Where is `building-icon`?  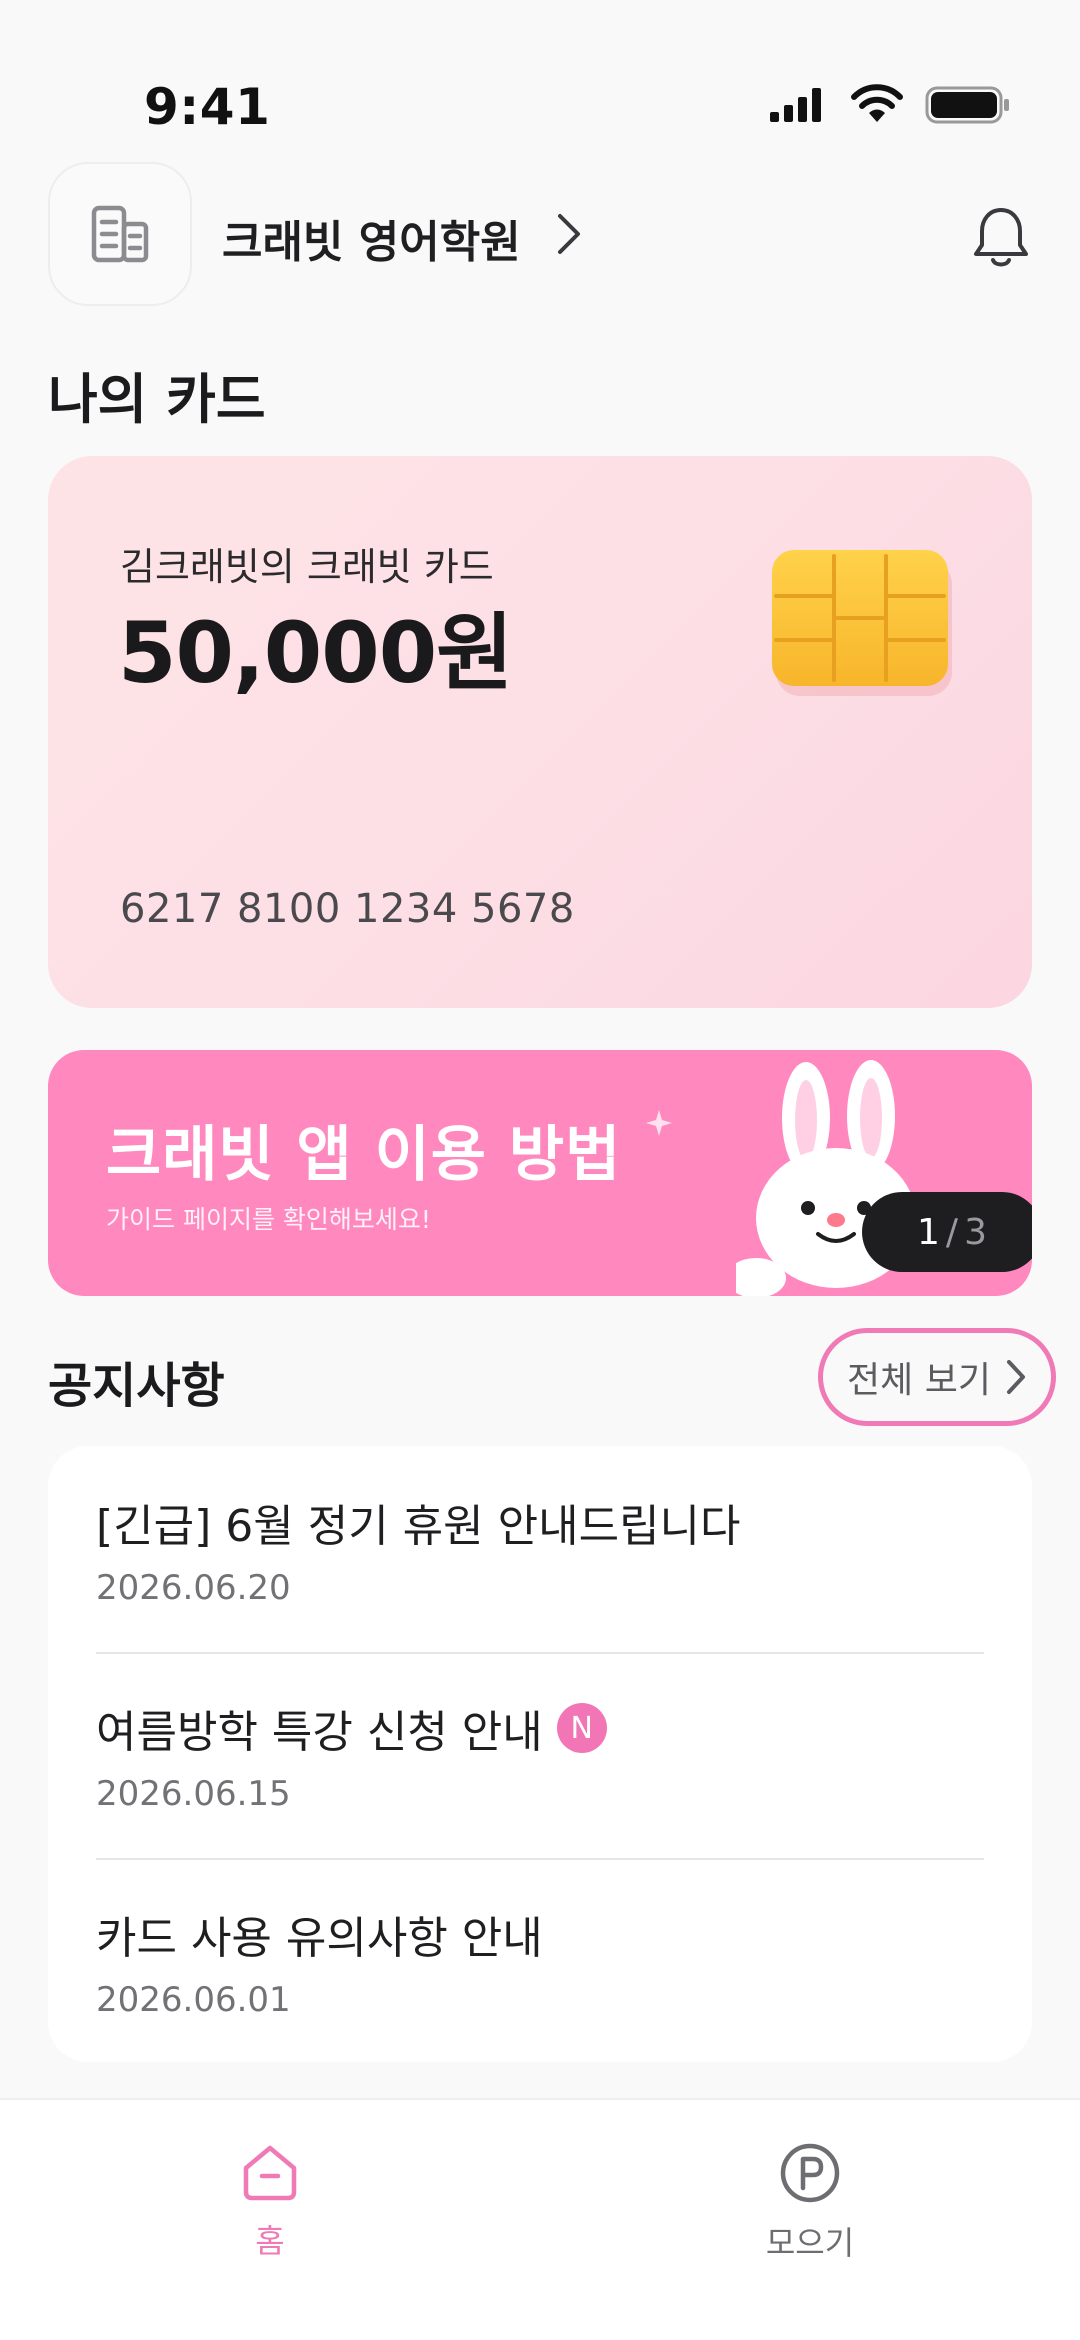
building-icon is located at coordinates (120, 234).